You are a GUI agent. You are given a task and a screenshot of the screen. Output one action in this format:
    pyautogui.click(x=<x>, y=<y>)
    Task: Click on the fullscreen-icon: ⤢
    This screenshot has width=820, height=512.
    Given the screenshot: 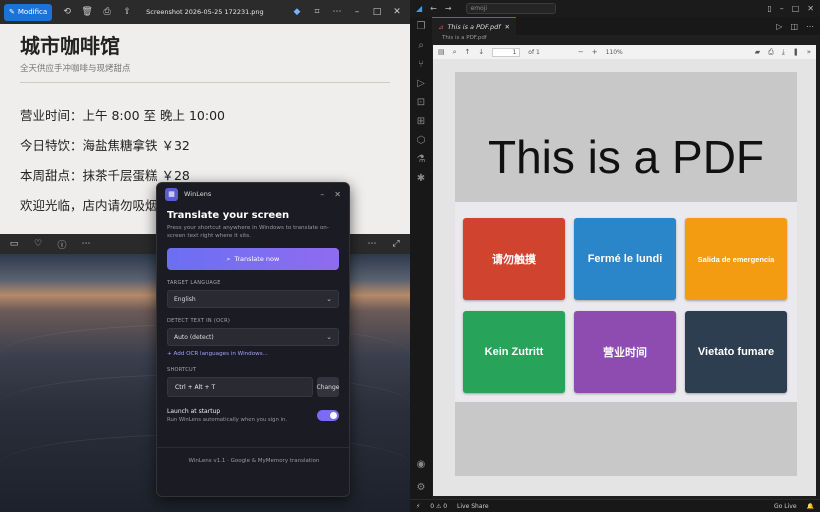 What is the action you would take?
    pyautogui.click(x=396, y=244)
    